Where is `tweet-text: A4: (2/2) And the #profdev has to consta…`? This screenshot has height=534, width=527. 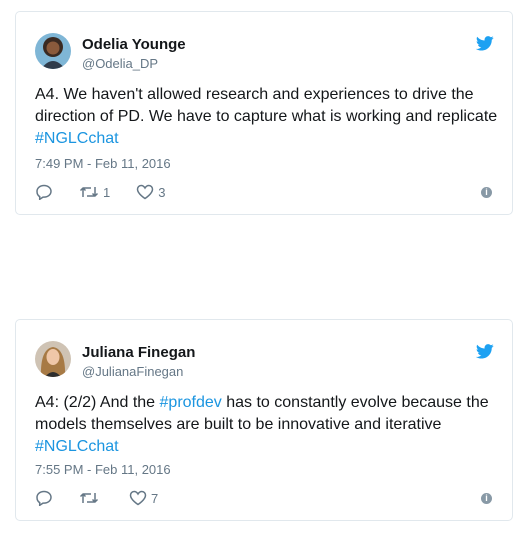 tweet-text: A4: (2/2) And the #profdev has to consta… is located at coordinates (267, 425).